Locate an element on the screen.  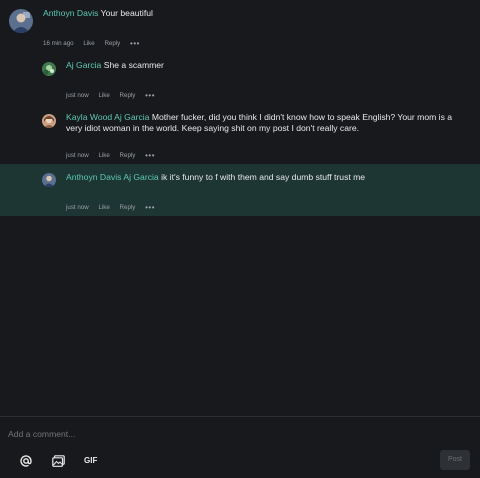
comment-meta: 16 min ago Like Reply ••• is located at coordinates (95, 43).